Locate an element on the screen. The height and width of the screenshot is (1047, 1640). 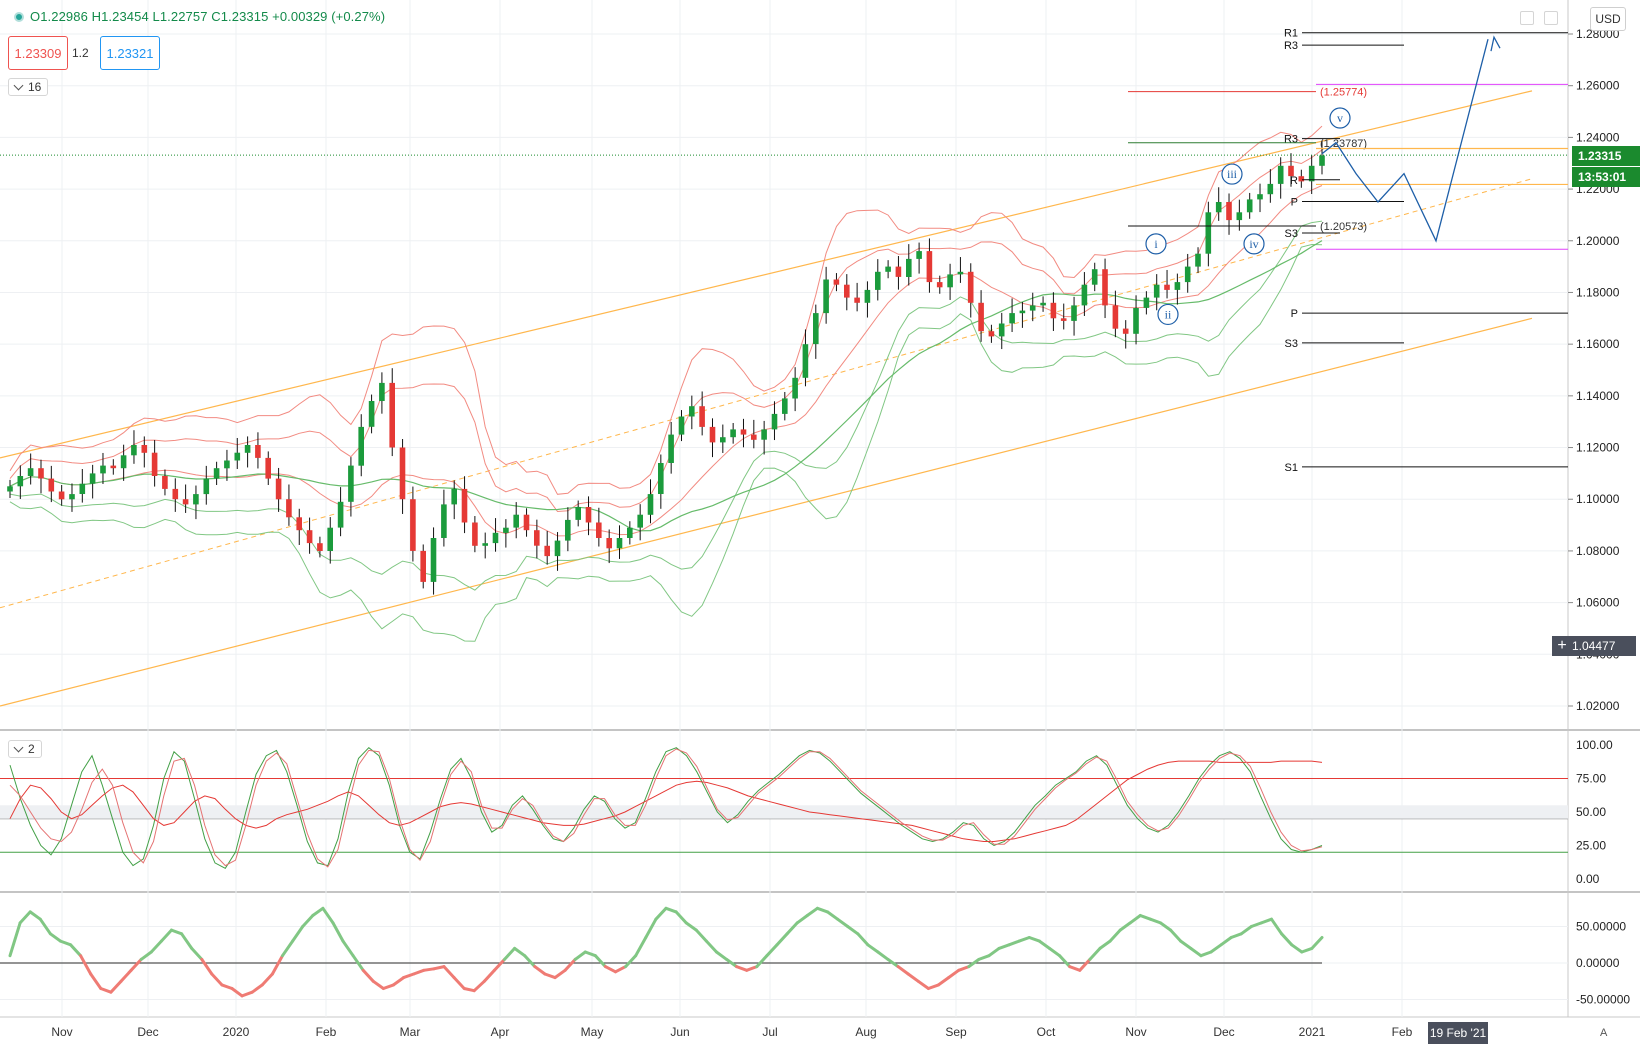
buy-button: 1.23321 is located at coordinates (130, 53).